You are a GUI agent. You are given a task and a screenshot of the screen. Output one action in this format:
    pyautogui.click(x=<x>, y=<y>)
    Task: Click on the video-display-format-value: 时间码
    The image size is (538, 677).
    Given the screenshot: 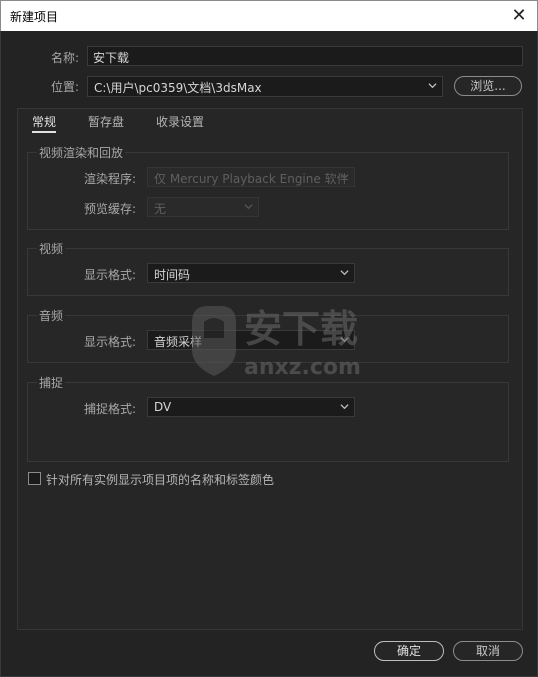 What is the action you would take?
    pyautogui.click(x=172, y=275)
    